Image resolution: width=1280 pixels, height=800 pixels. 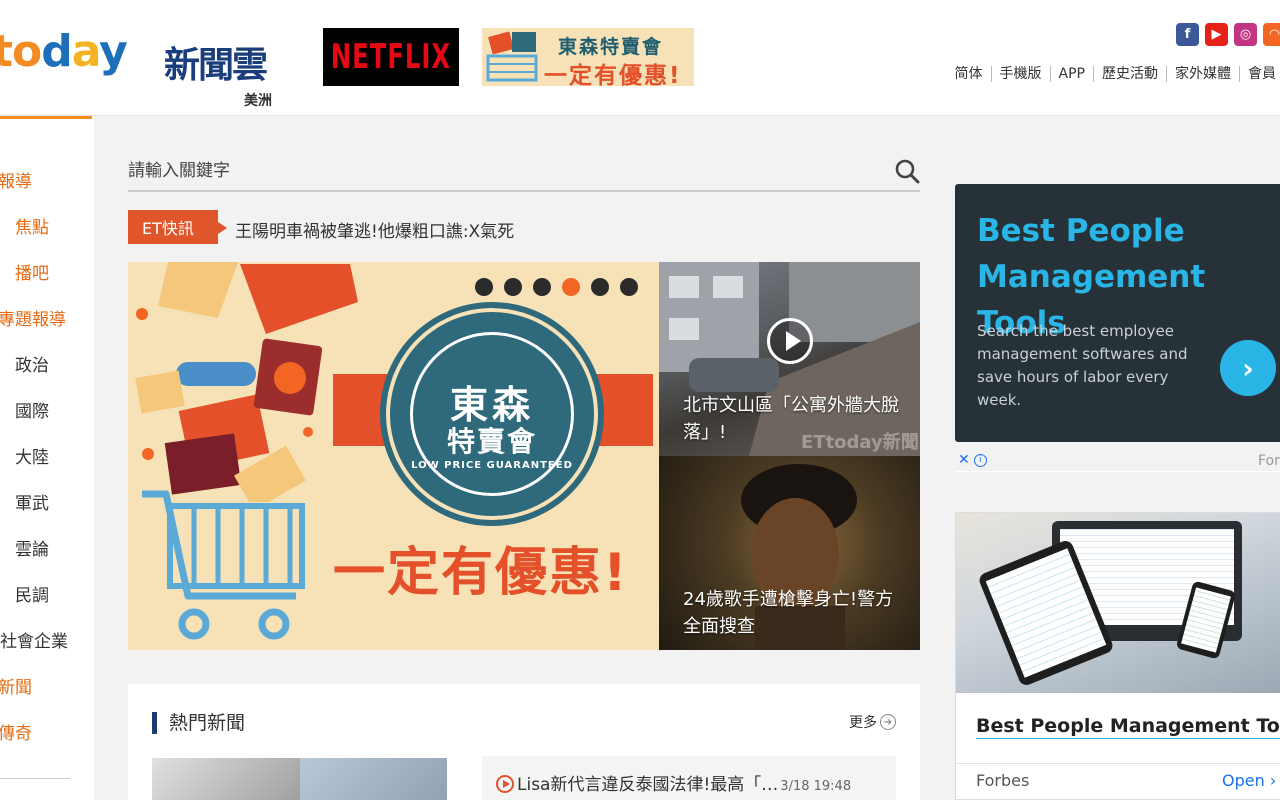 I want to click on social-links: f ▶ ◎ ◠, so click(x=1228, y=34).